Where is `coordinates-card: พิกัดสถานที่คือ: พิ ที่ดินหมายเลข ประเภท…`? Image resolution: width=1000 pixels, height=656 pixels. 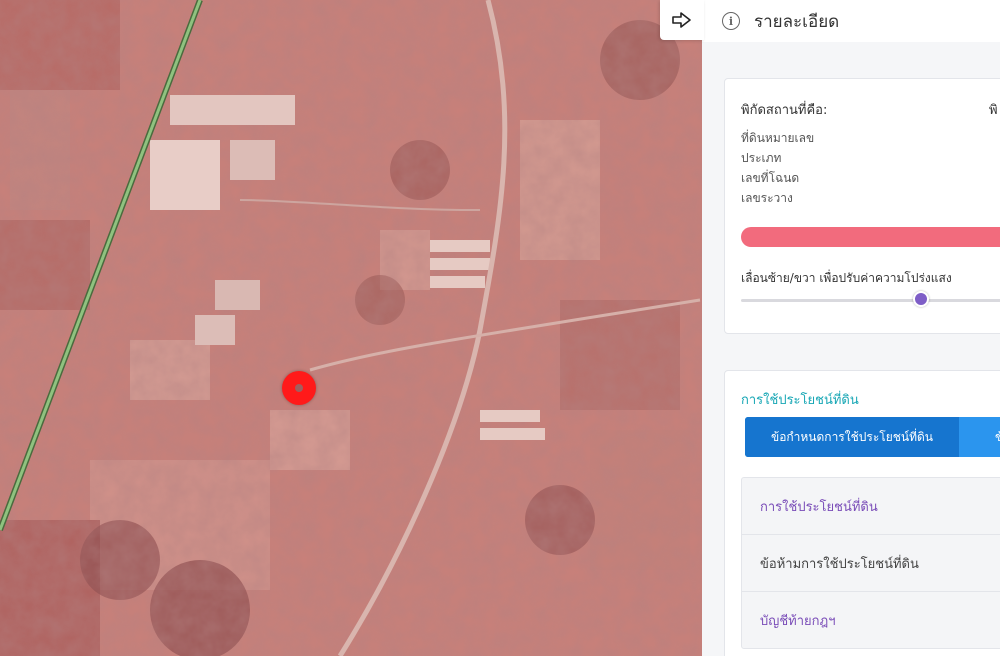 coordinates-card: พิกัดสถานที่คือ: พิ ที่ดินหมายเลข ประเภท… is located at coordinates (862, 206).